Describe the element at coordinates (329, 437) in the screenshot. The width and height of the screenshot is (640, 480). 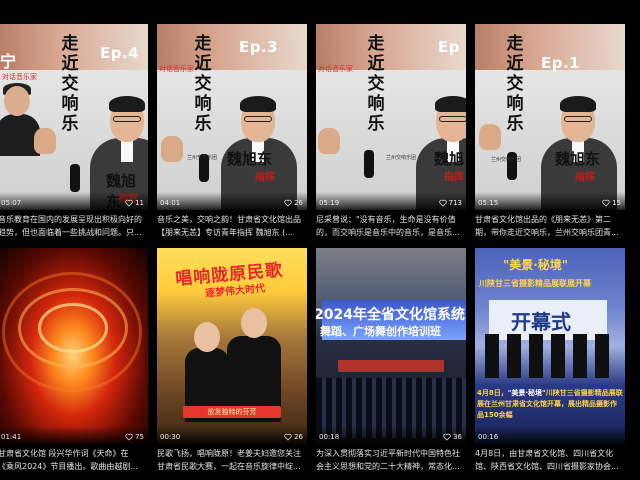
I see `video-duration: 00:18` at that location.